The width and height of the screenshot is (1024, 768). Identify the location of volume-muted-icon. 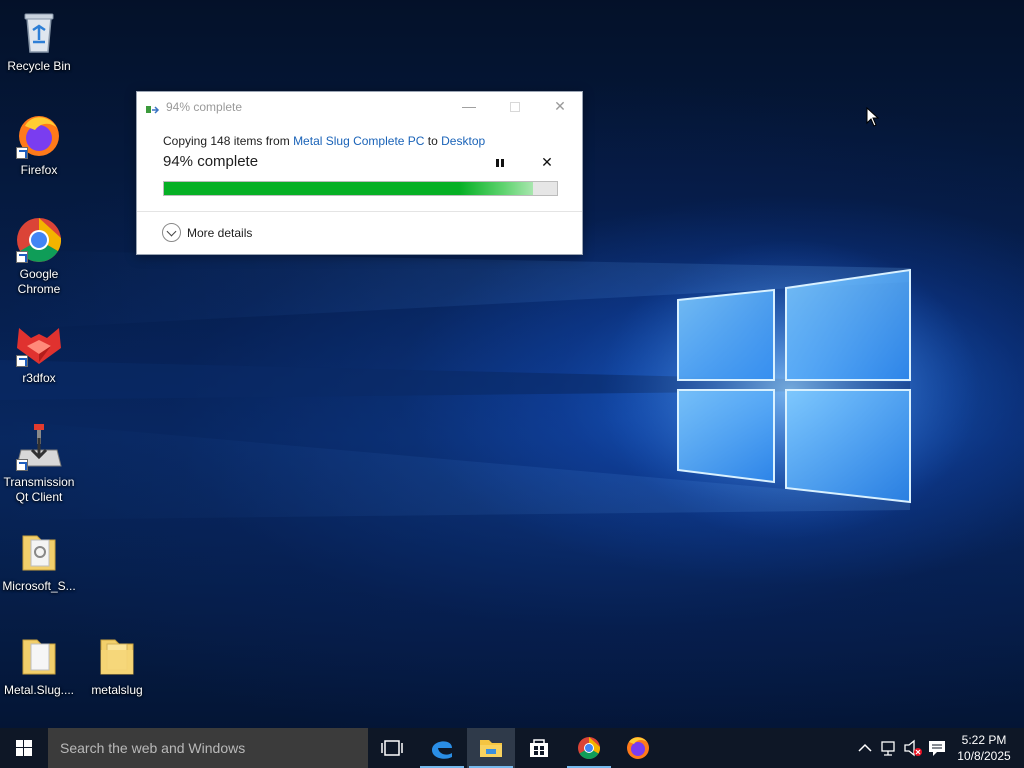
(913, 748).